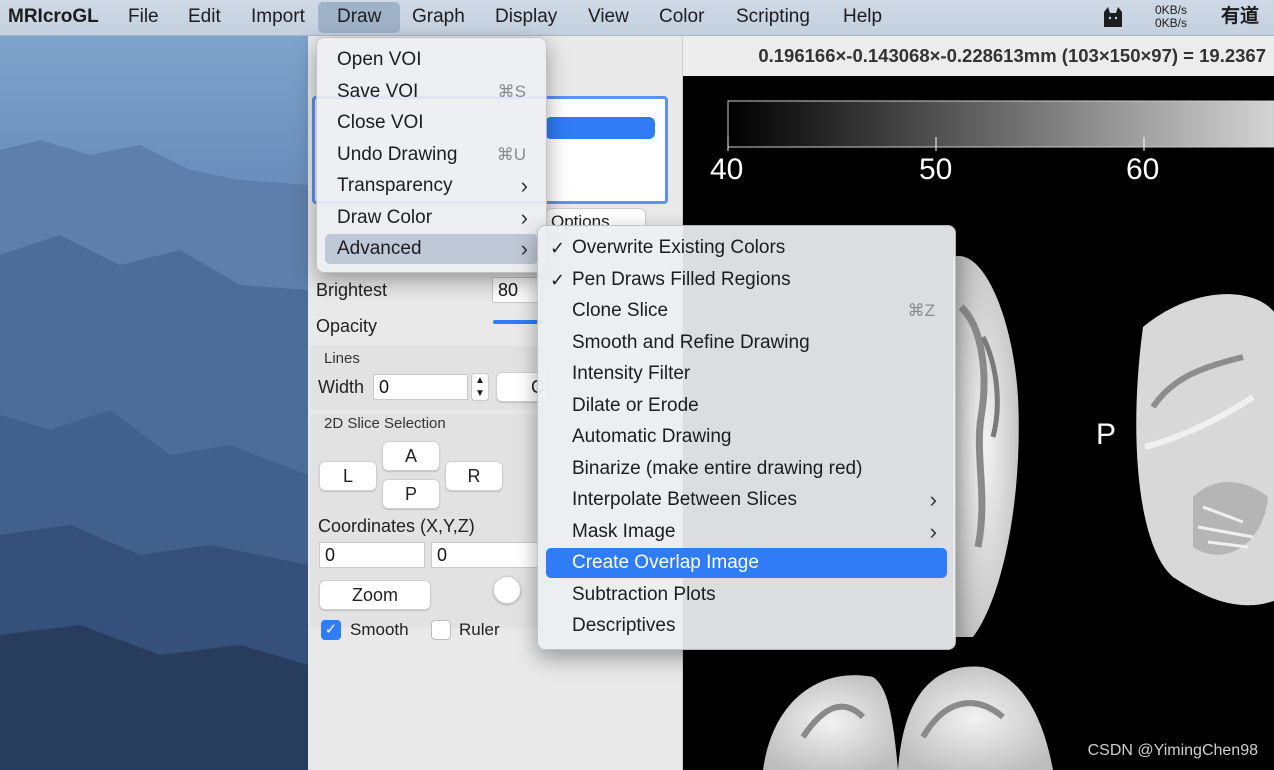 This screenshot has width=1274, height=770. Describe the element at coordinates (526, 17) in the screenshot. I see `menu-display: Display` at that location.